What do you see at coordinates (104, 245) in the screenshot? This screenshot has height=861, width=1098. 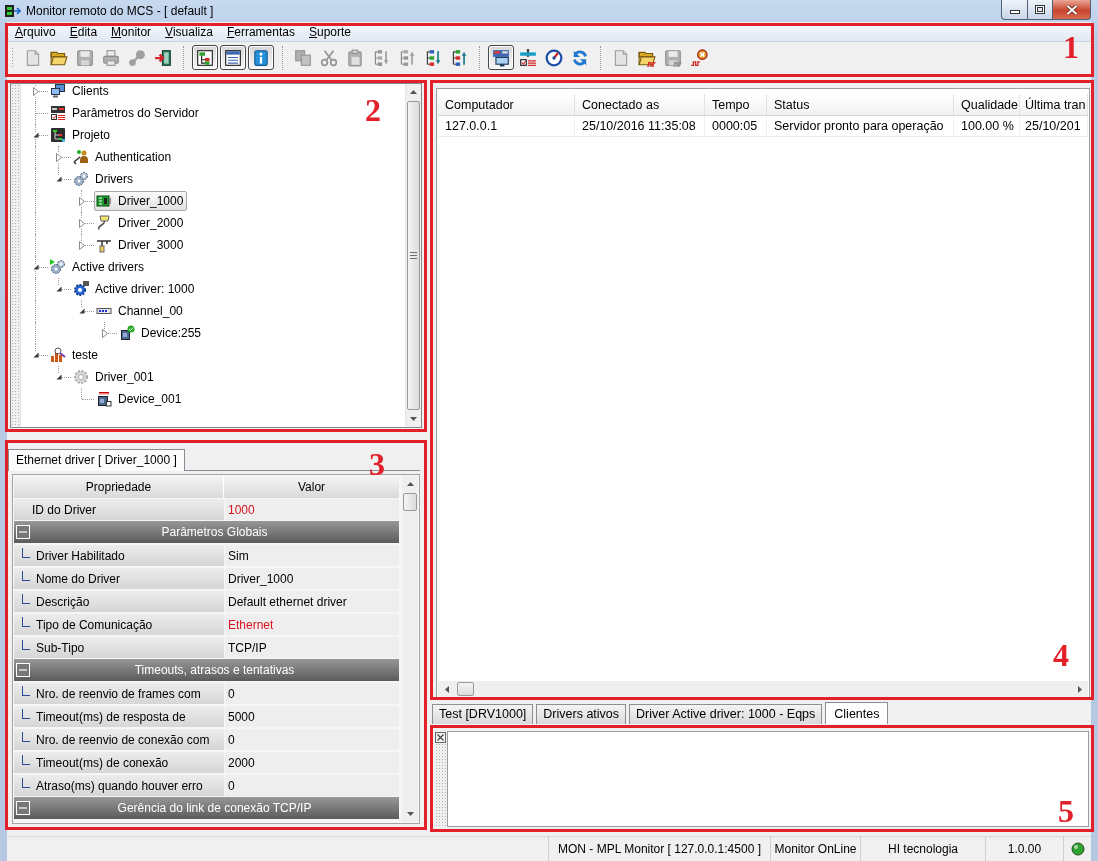 I see `network-plug-icon` at bounding box center [104, 245].